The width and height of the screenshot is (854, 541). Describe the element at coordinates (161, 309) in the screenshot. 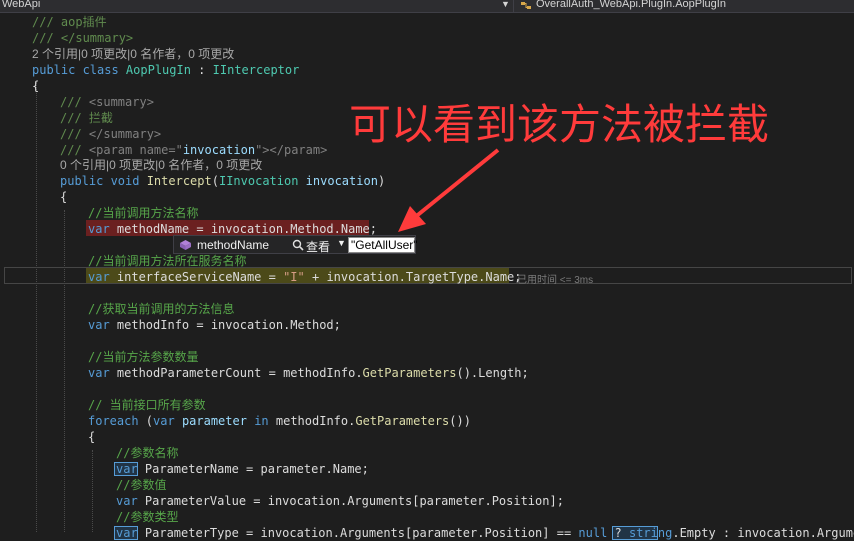

I see `code-line: //获取当前调用的方法信息` at that location.